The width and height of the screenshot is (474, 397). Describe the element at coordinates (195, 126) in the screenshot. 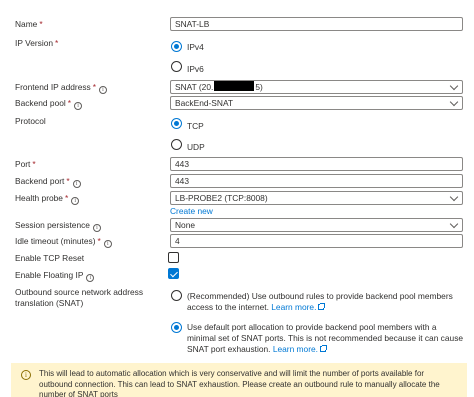

I see `tcp-label: TCP` at that location.